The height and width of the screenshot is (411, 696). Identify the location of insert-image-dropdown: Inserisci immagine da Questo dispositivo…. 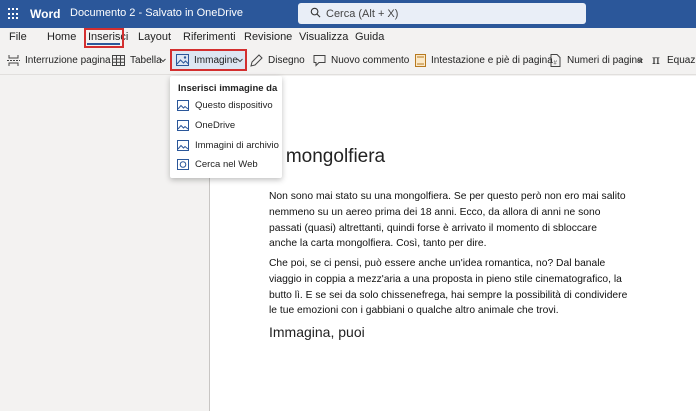
(226, 127).